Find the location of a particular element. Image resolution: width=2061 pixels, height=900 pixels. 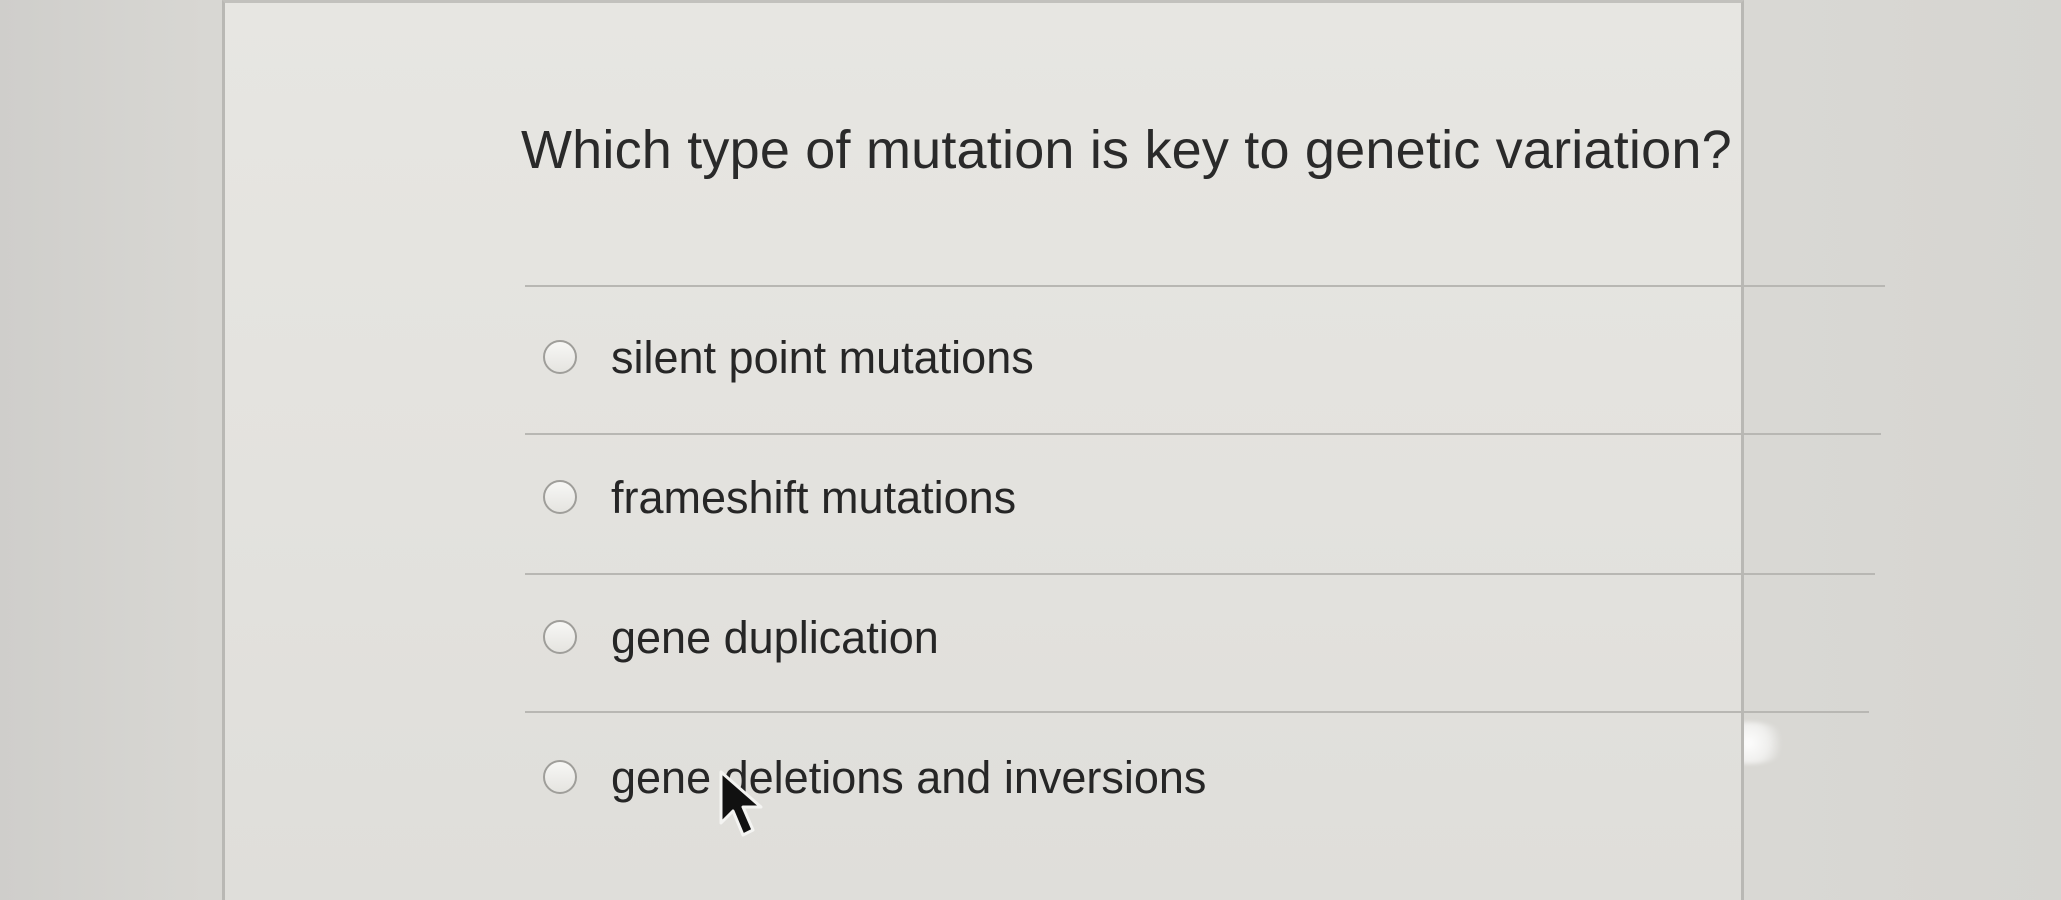

answer-option: silent point mutations is located at coordinates (788, 357).